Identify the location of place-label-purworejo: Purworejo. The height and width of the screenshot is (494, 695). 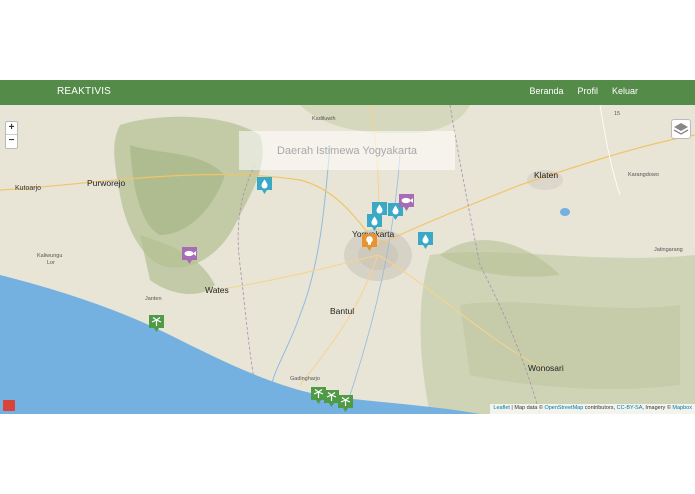
(106, 183).